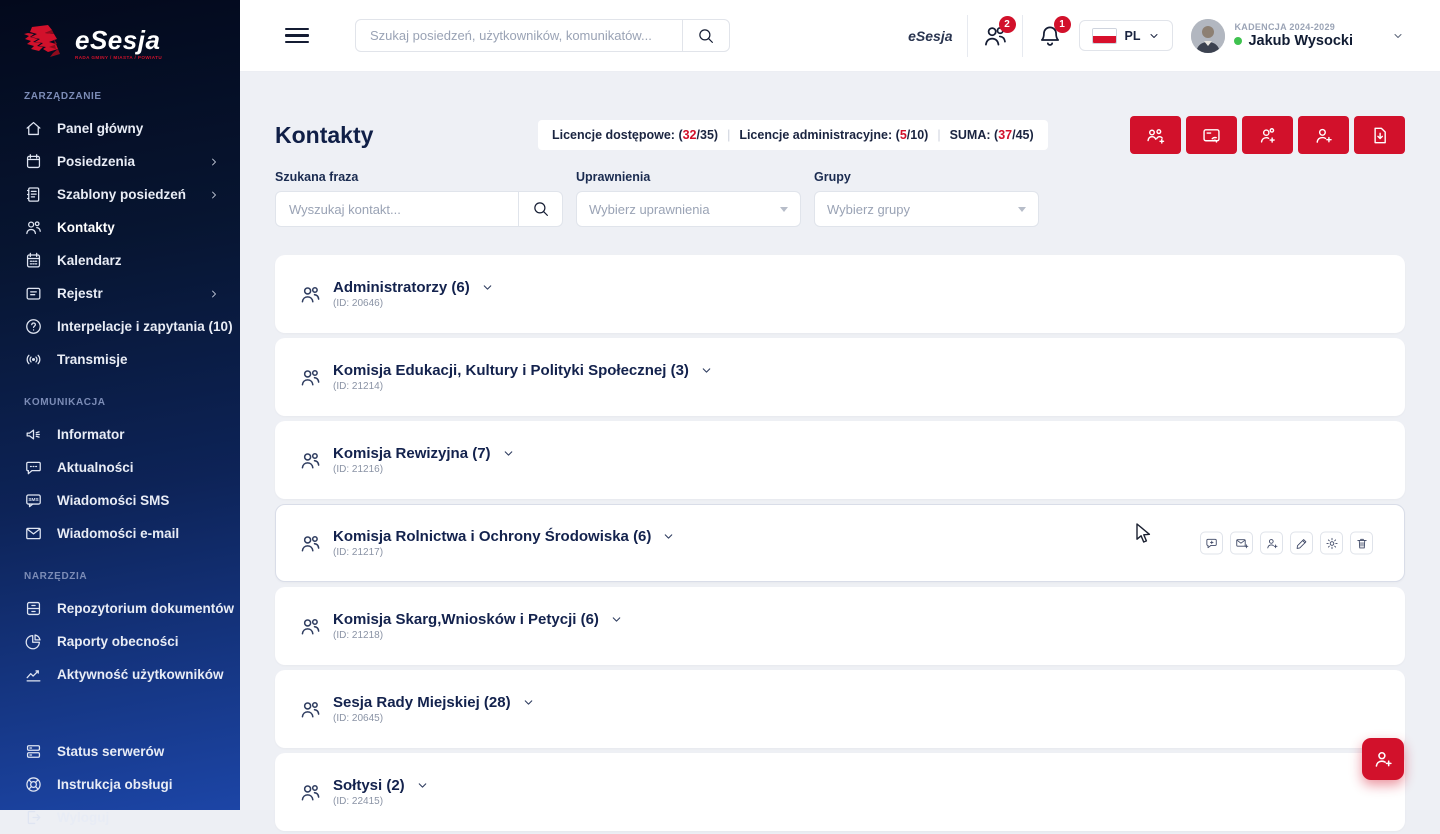 Image resolution: width=1440 pixels, height=834 pixels. I want to click on export-contacts-button, so click(1379, 135).